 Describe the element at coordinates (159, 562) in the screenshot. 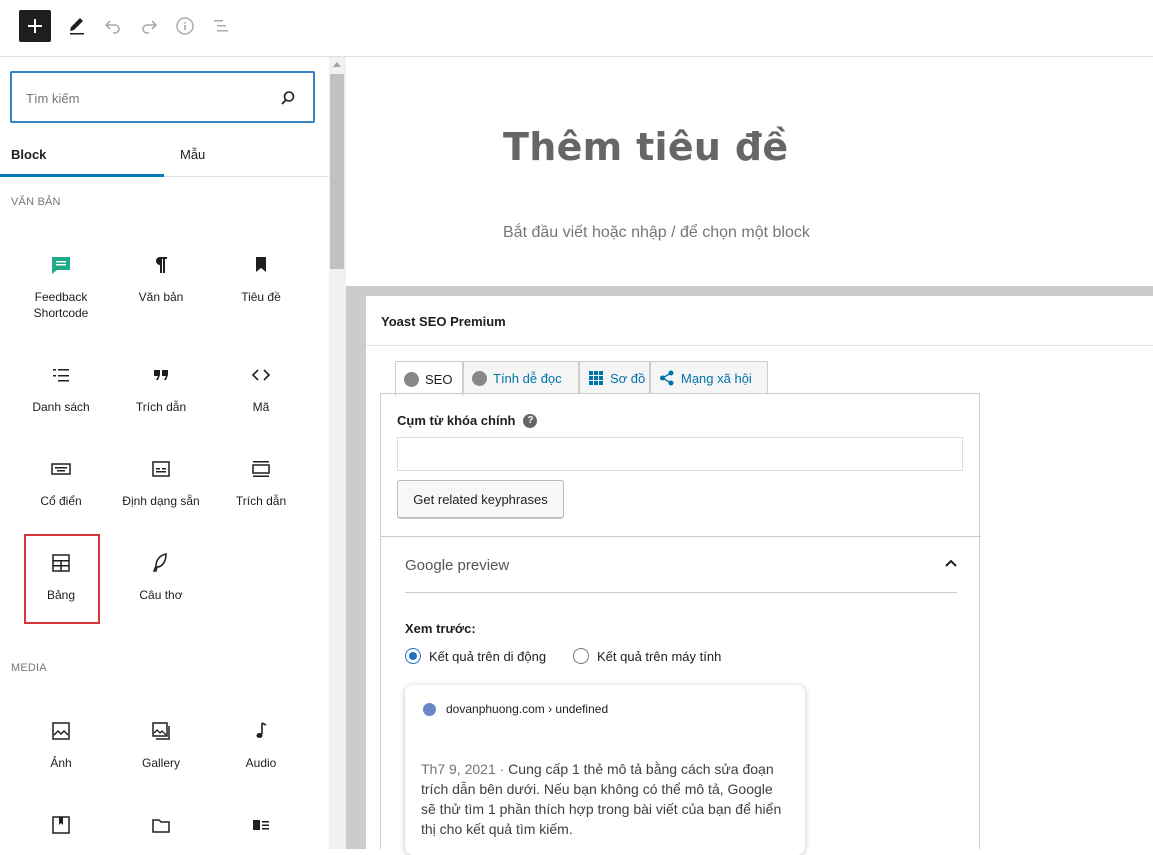

I see `verse-icon` at that location.